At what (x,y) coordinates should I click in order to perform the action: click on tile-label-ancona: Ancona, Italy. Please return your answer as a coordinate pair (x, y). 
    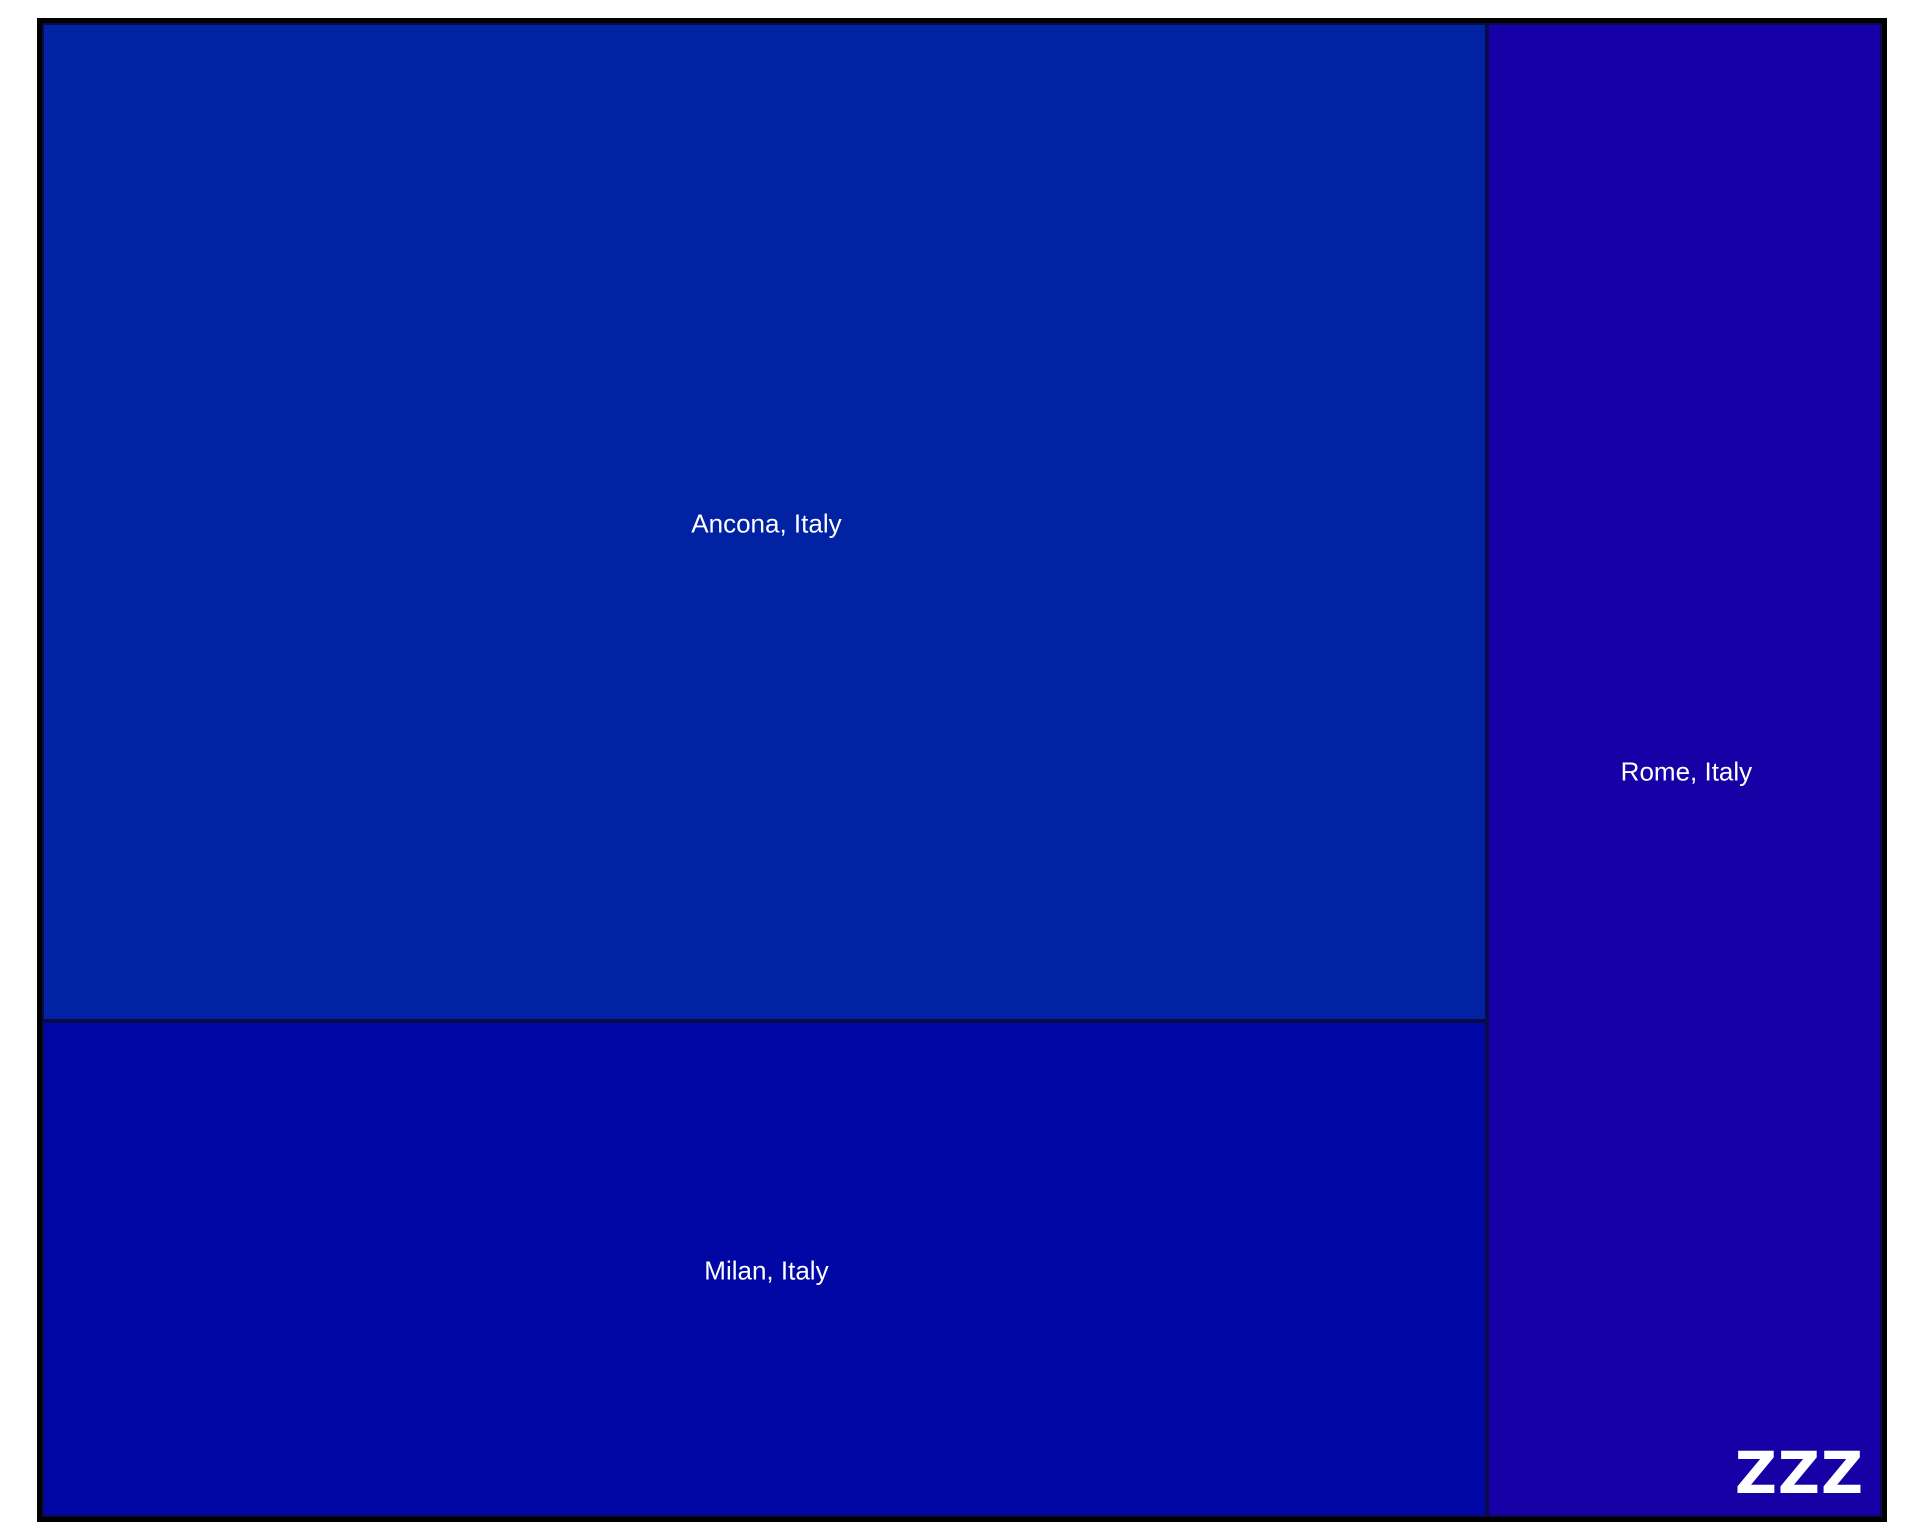
    Looking at the image, I should click on (766, 523).